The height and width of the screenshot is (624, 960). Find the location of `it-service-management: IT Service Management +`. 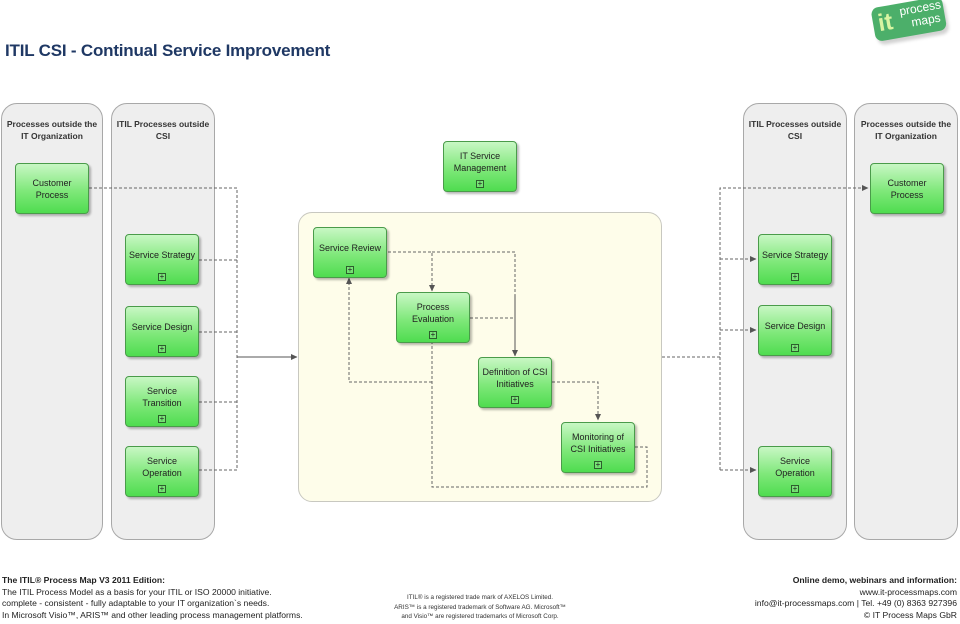

it-service-management: IT Service Management + is located at coordinates (480, 166).